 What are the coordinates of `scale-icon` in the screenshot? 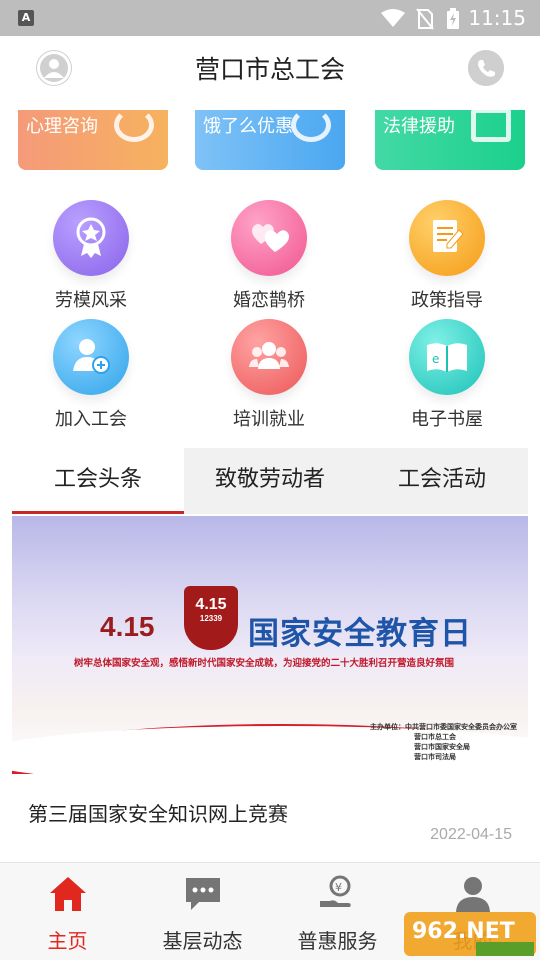 It's located at (491, 126).